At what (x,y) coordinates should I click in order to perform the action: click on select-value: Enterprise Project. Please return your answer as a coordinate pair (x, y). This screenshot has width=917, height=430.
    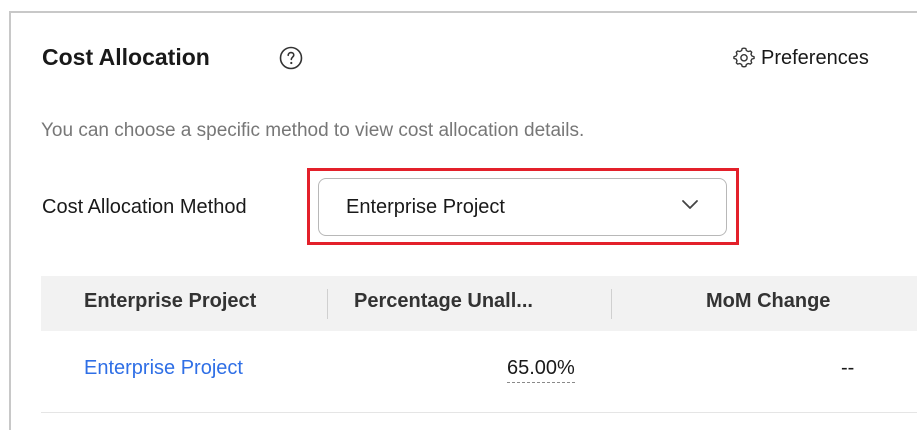
    Looking at the image, I should click on (425, 206).